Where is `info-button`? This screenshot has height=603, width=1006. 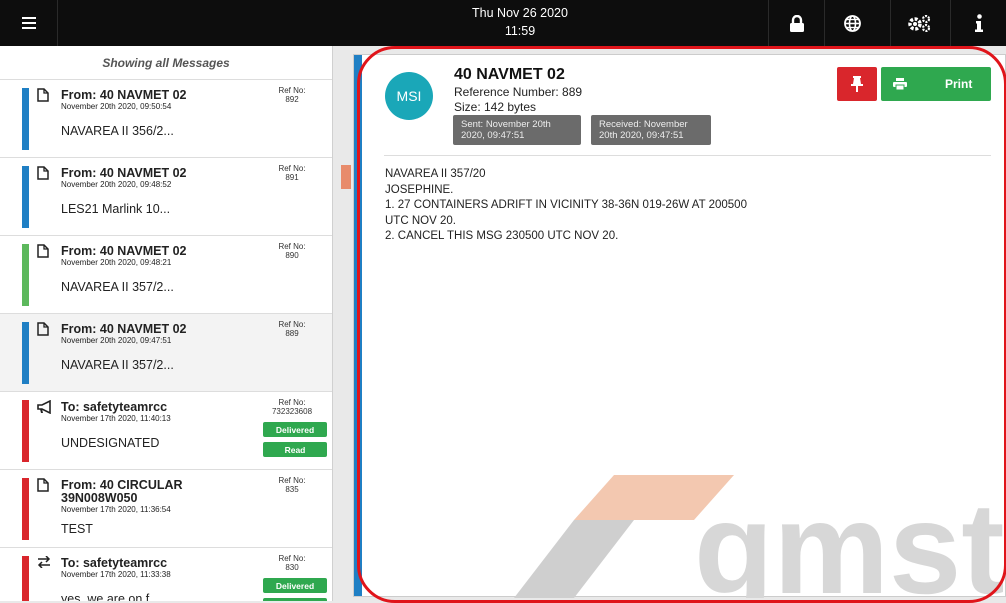
info-button is located at coordinates (978, 23).